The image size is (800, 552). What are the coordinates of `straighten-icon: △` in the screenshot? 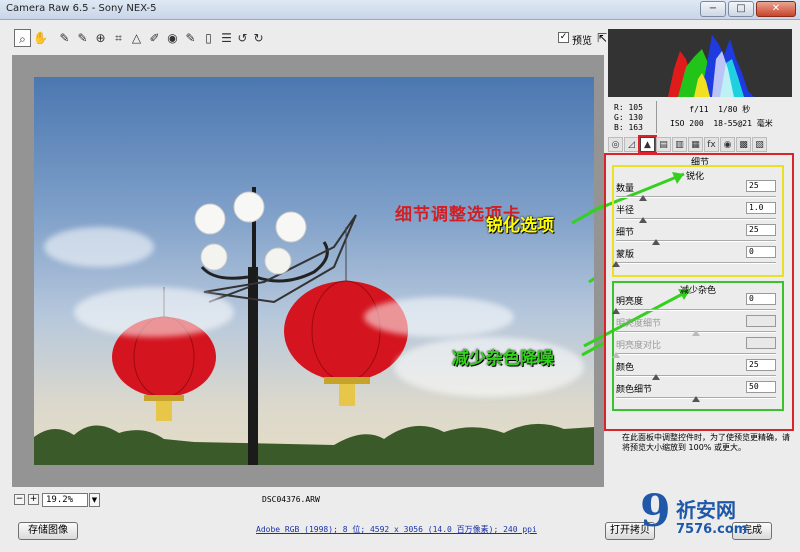 It's located at (136, 38).